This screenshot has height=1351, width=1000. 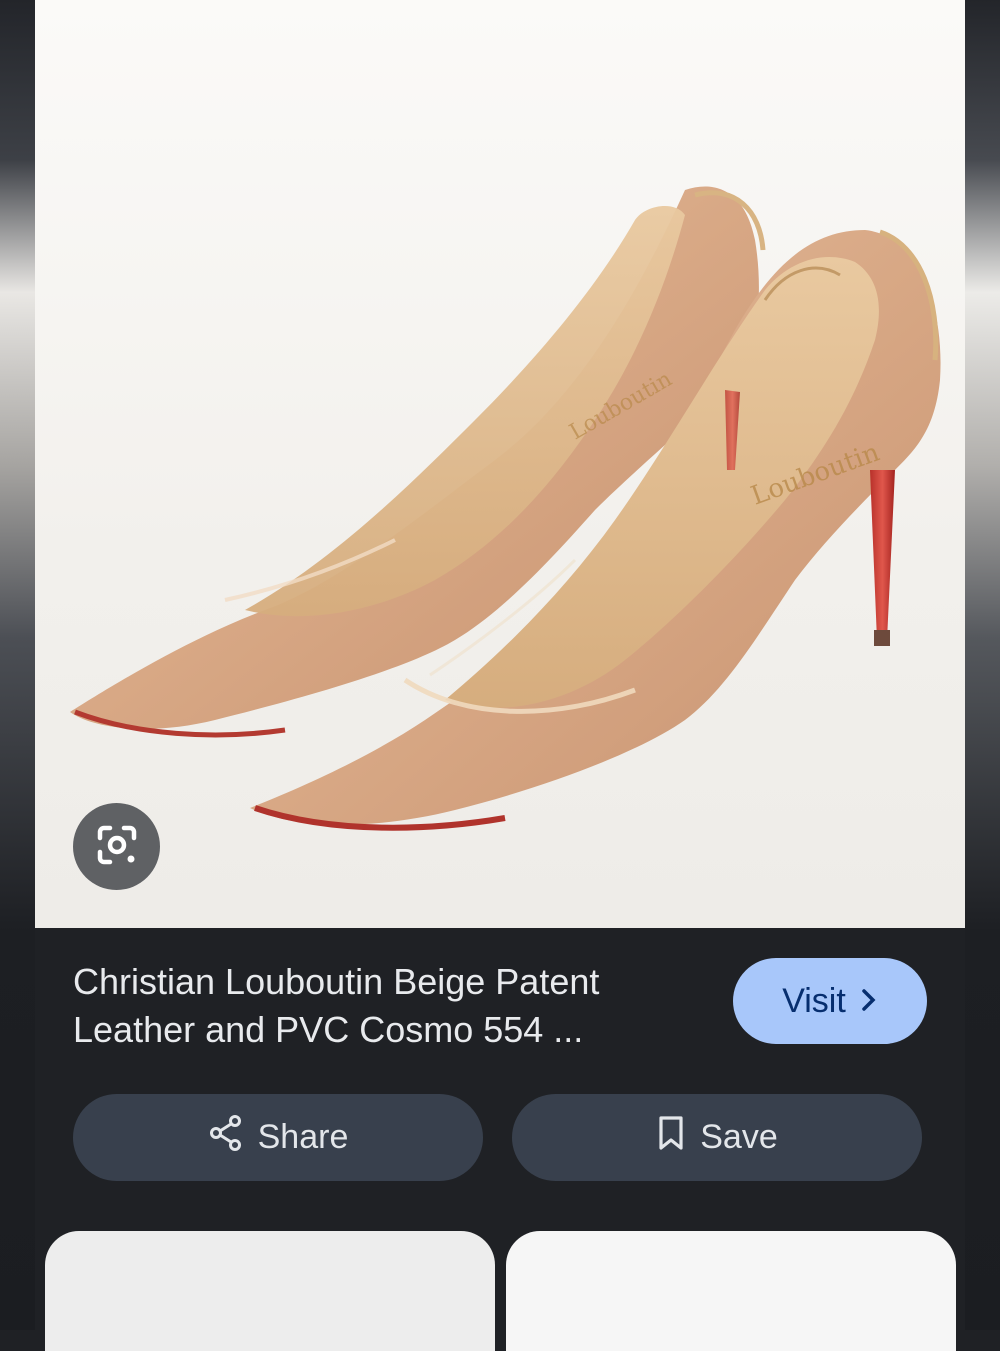 I want to click on save-button: Save, so click(x=717, y=1137).